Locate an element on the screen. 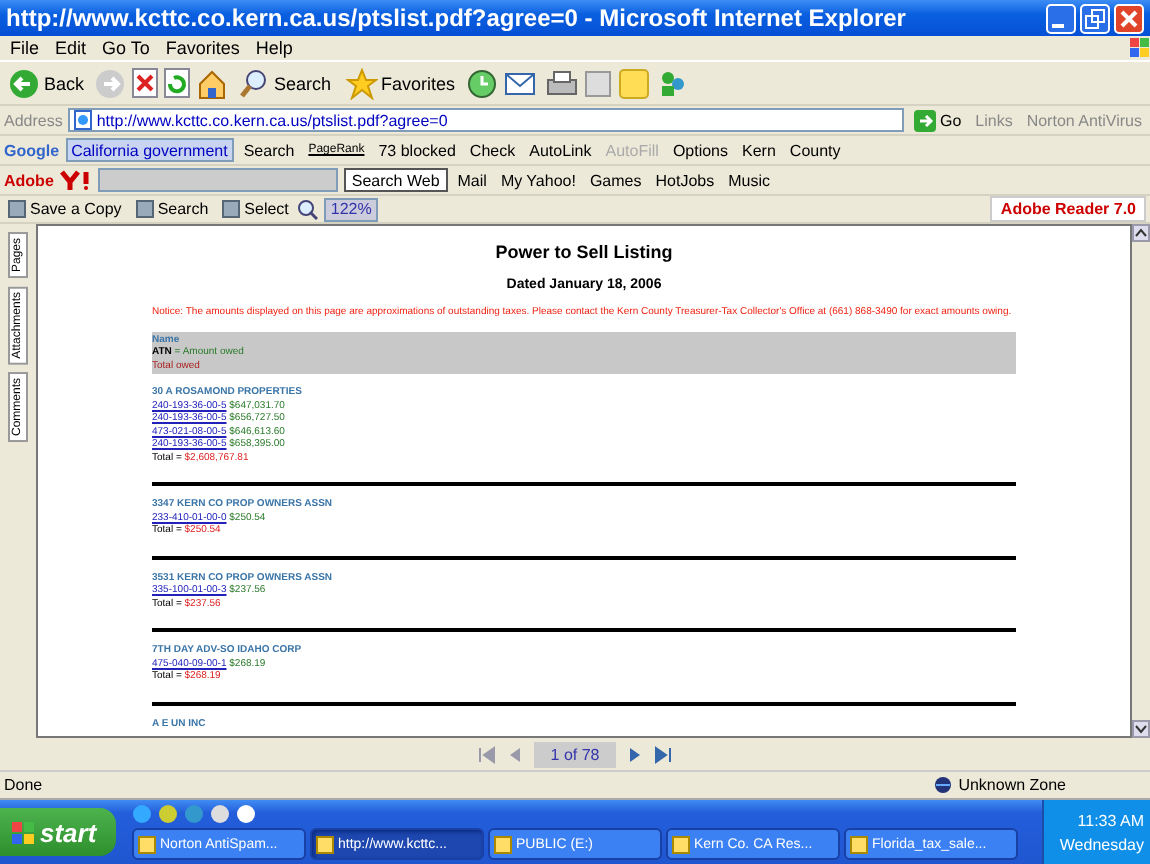 The image size is (1150, 864). menu-item: Go To is located at coordinates (126, 48).